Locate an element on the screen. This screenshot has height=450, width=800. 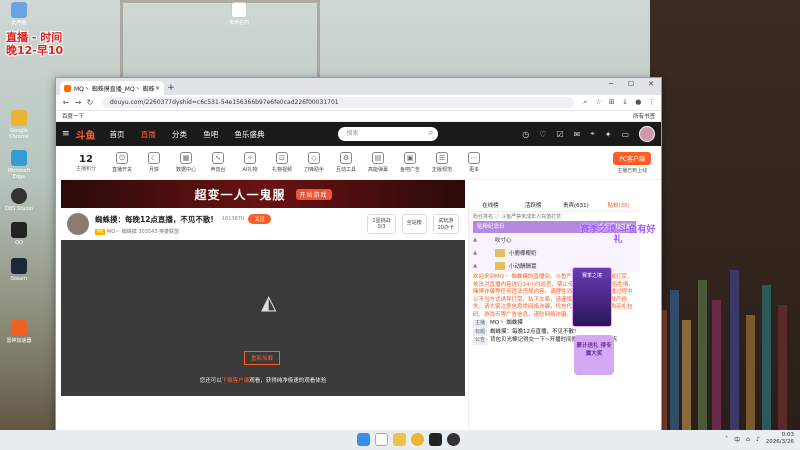
desktop-icon-obs: OBS Studio is located at coordinates (19, 200).